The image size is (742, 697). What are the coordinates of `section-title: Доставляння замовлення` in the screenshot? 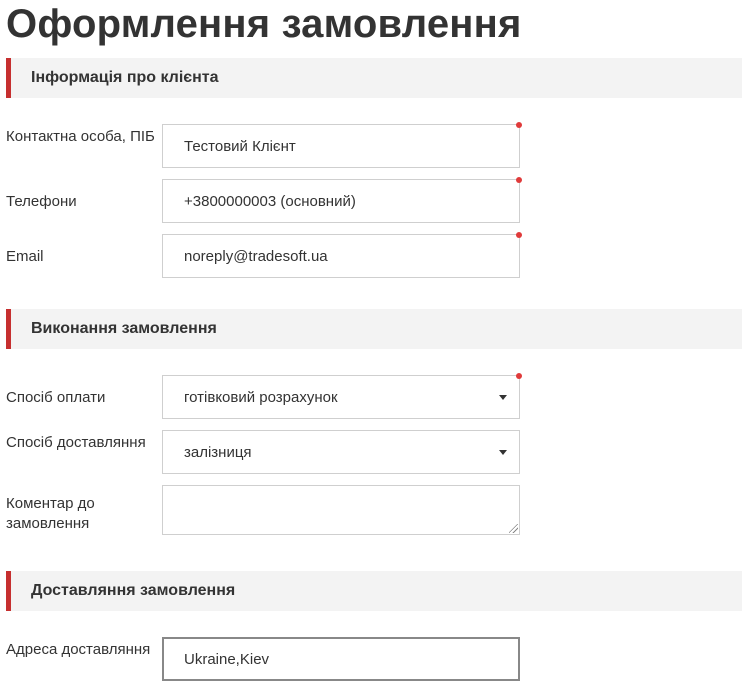 It's located at (133, 590).